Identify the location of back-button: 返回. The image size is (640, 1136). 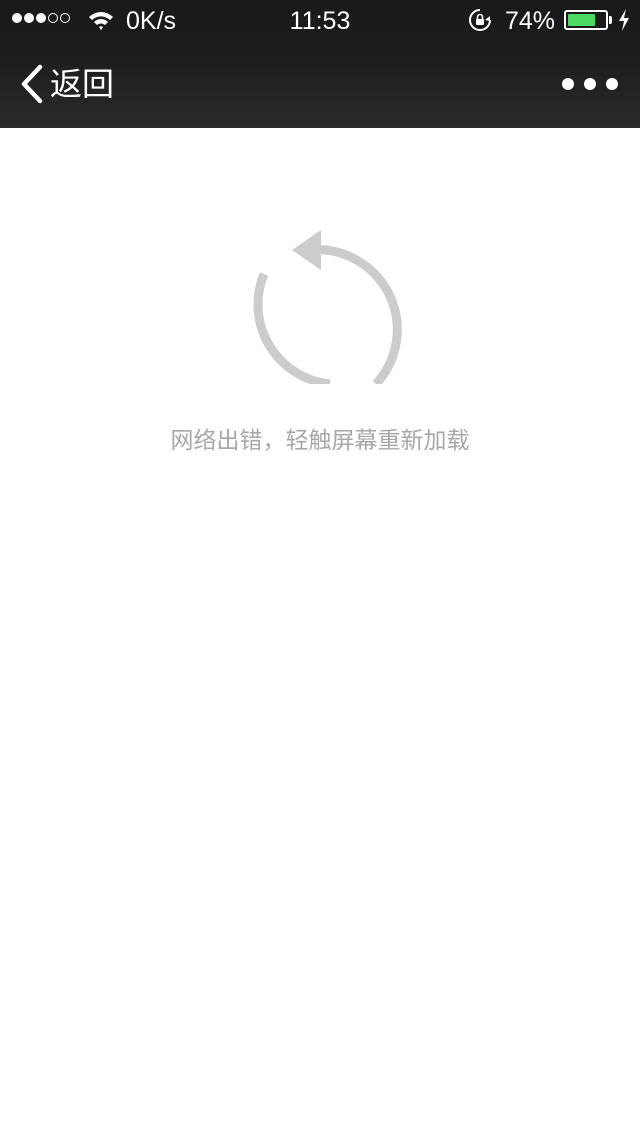
(66, 84).